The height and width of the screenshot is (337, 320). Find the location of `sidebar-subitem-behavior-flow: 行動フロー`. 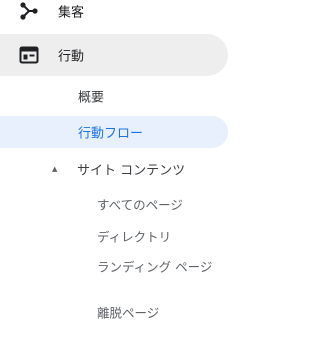

sidebar-subitem-behavior-flow: 行動フロー is located at coordinates (114, 132).